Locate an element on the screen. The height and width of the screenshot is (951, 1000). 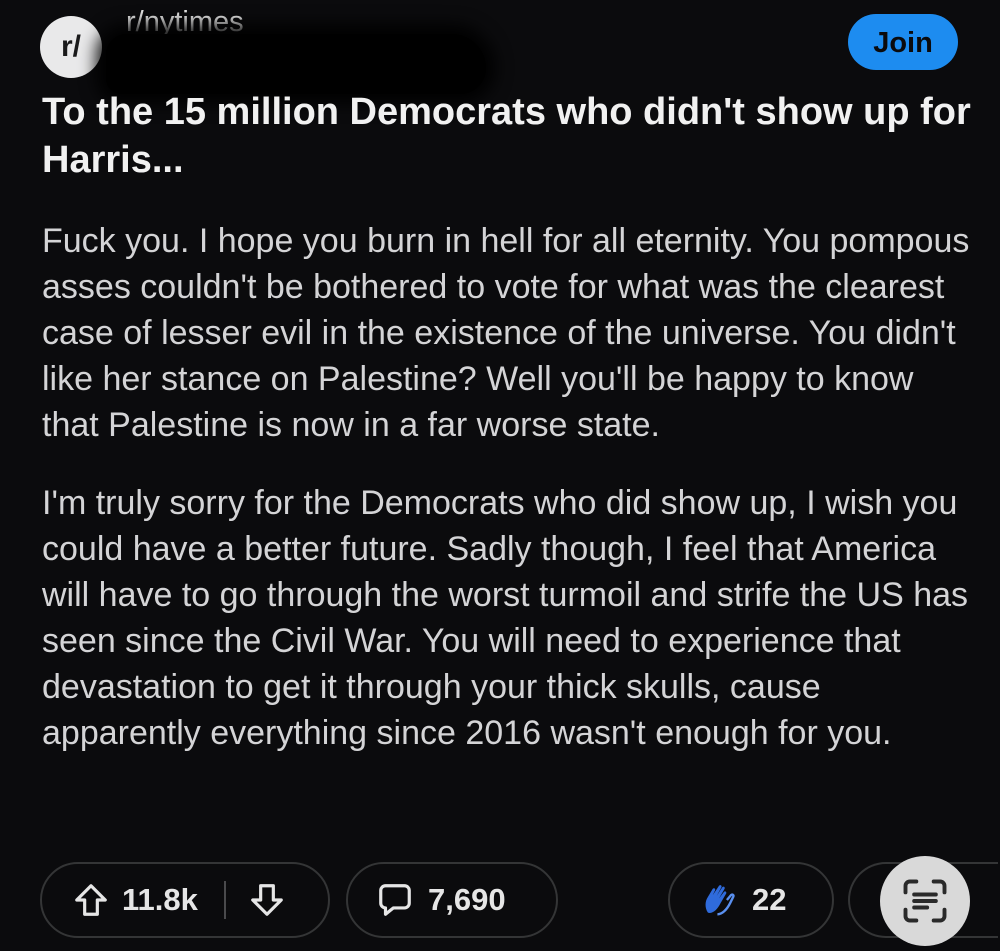
clapping-hands-icon is located at coordinates (720, 900).